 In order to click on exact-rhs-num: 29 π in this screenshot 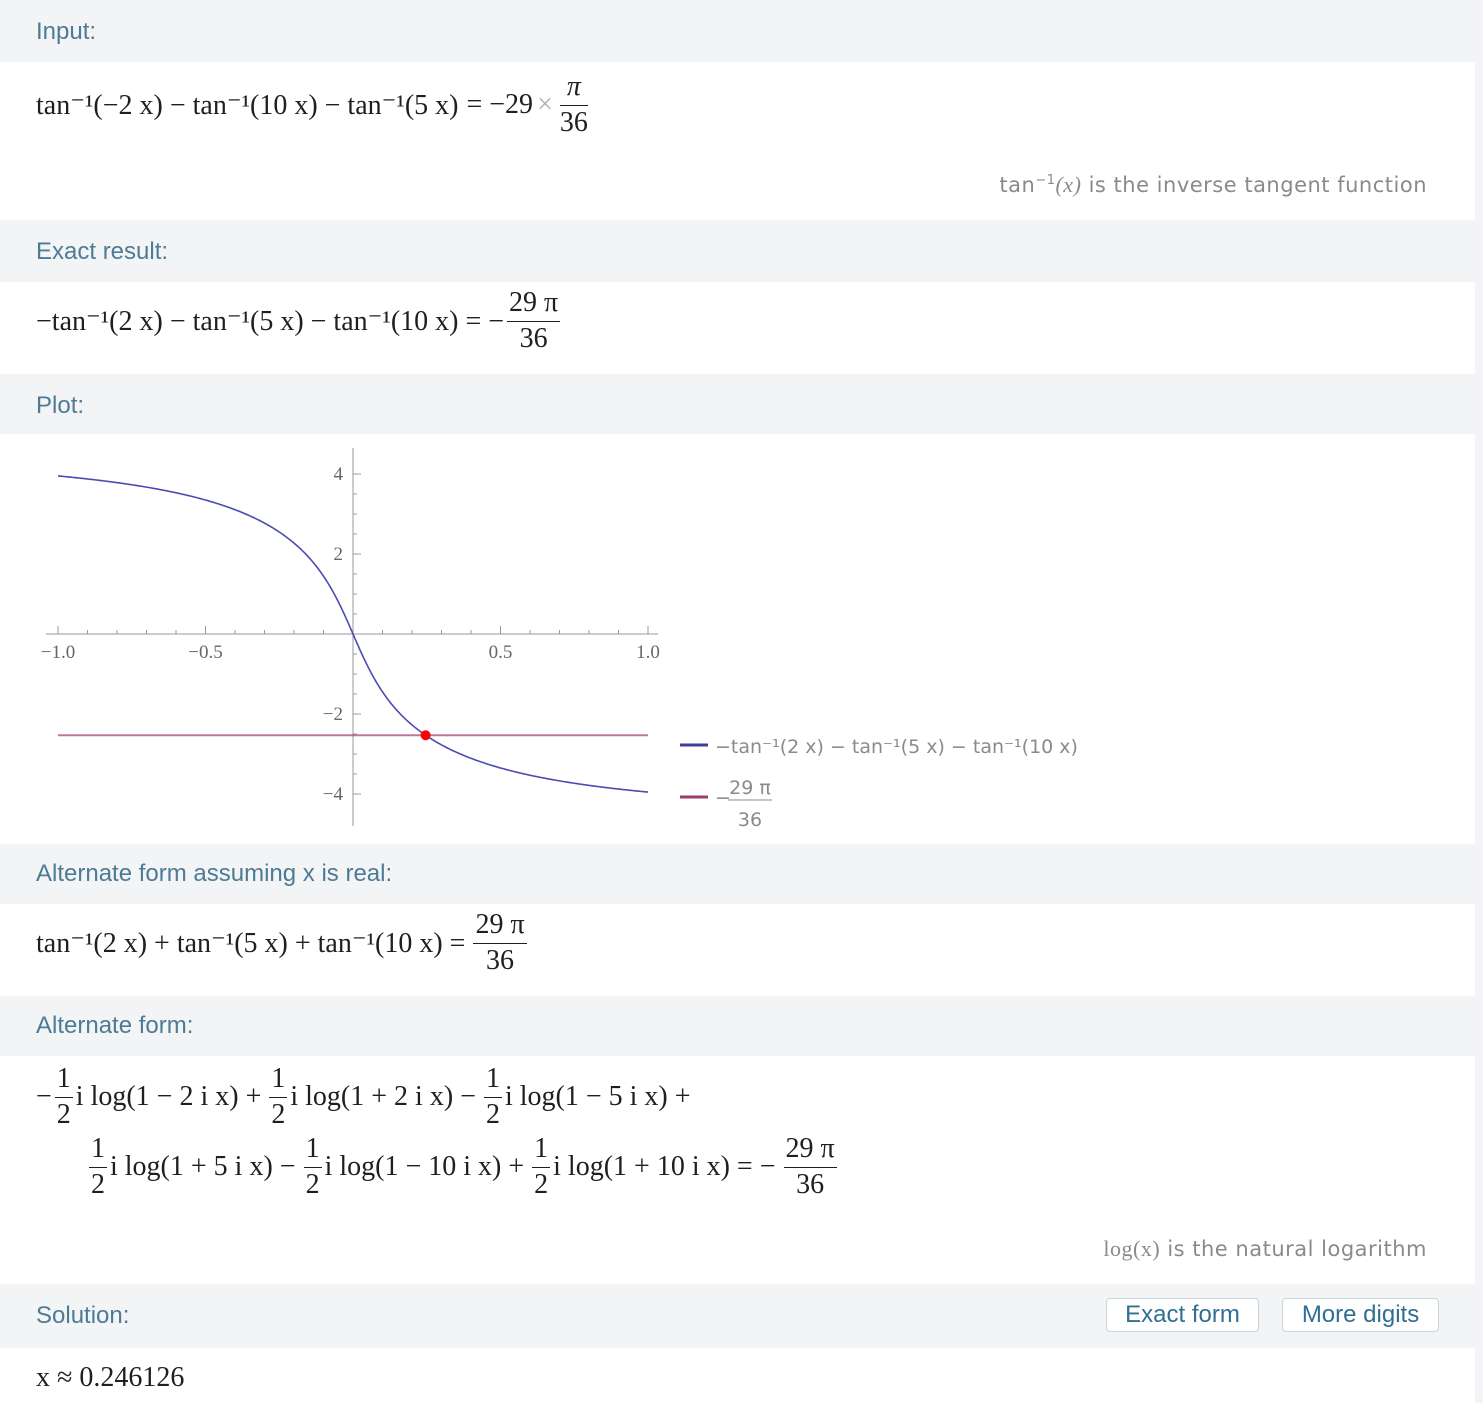, I will do `click(534, 304)`.